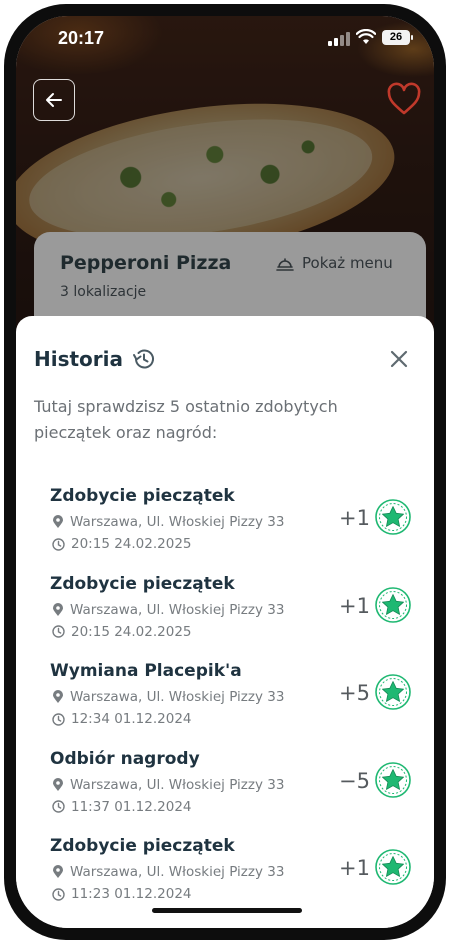  I want to click on wifi-icon, so click(366, 36).